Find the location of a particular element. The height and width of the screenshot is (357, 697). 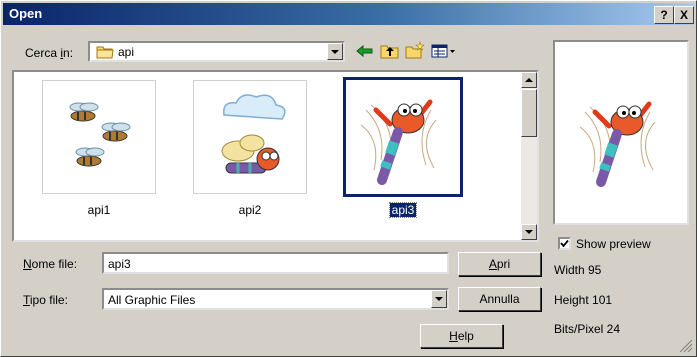

help-button: Help is located at coordinates (461, 336).